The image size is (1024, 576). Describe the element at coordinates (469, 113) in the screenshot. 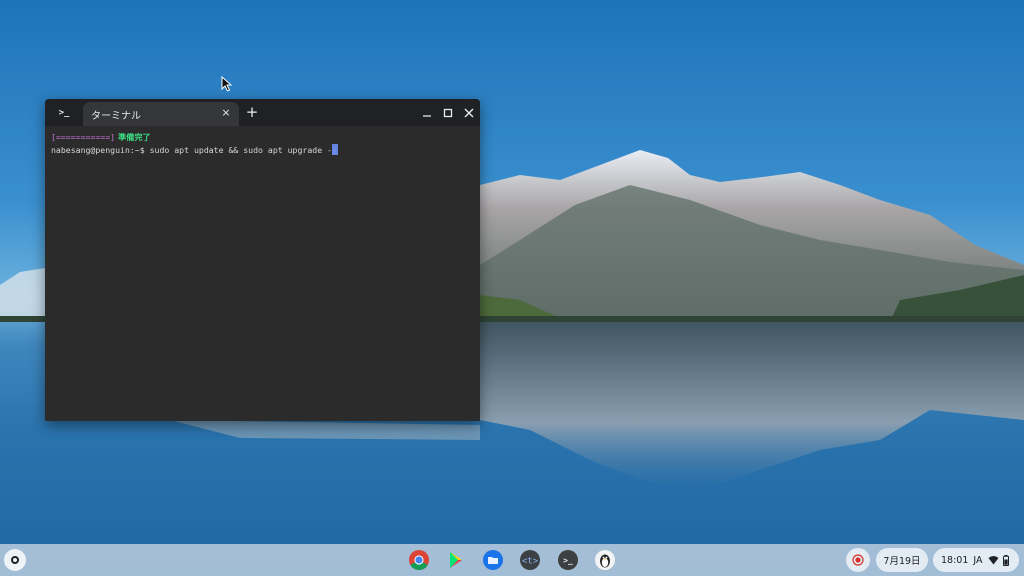

I see `close-window-icon` at that location.